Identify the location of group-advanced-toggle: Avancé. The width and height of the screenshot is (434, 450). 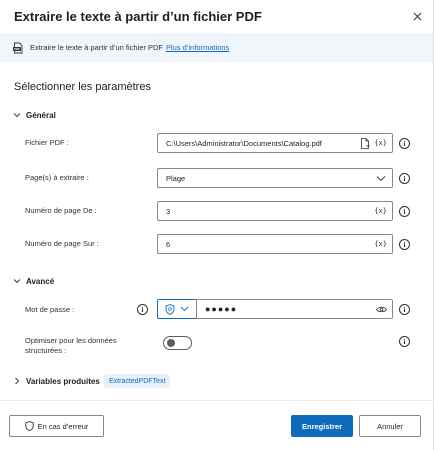
(33, 281).